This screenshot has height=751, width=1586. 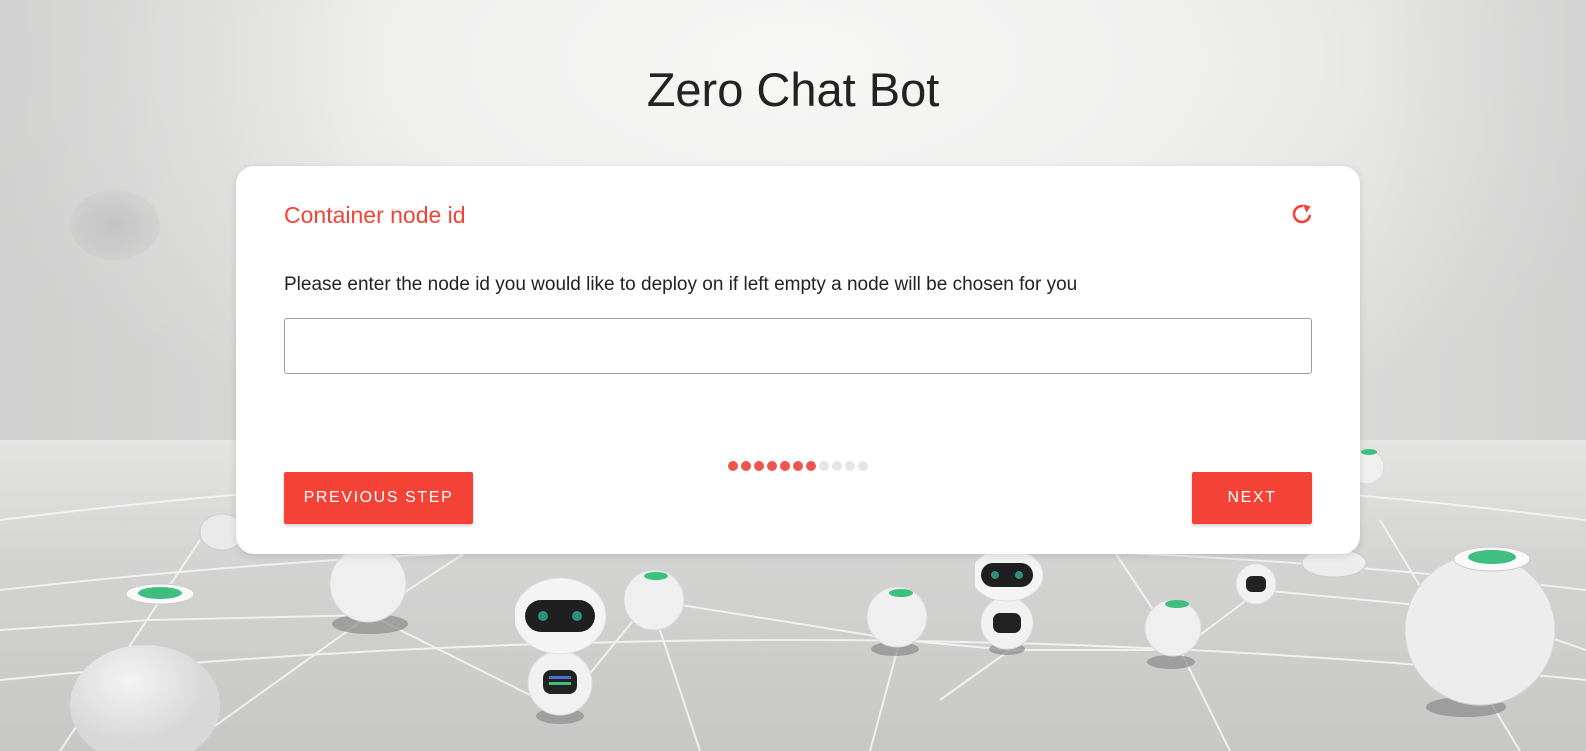 What do you see at coordinates (115, 225) in the screenshot?
I see `background-blur` at bounding box center [115, 225].